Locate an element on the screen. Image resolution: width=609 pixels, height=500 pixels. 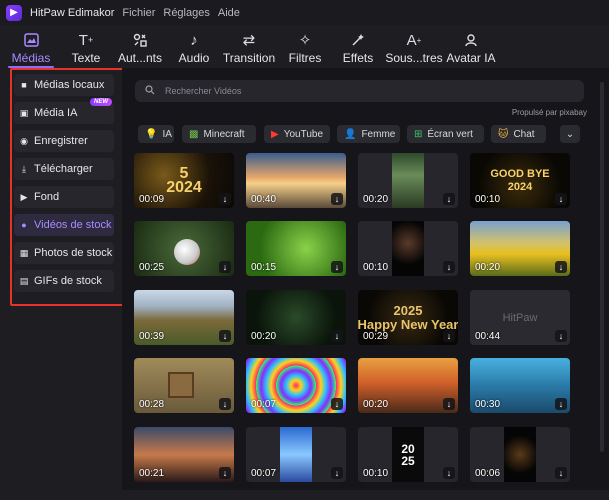
video-thumbnail: HitPaw 00:44 ↓ is located at coordinates (520, 317).